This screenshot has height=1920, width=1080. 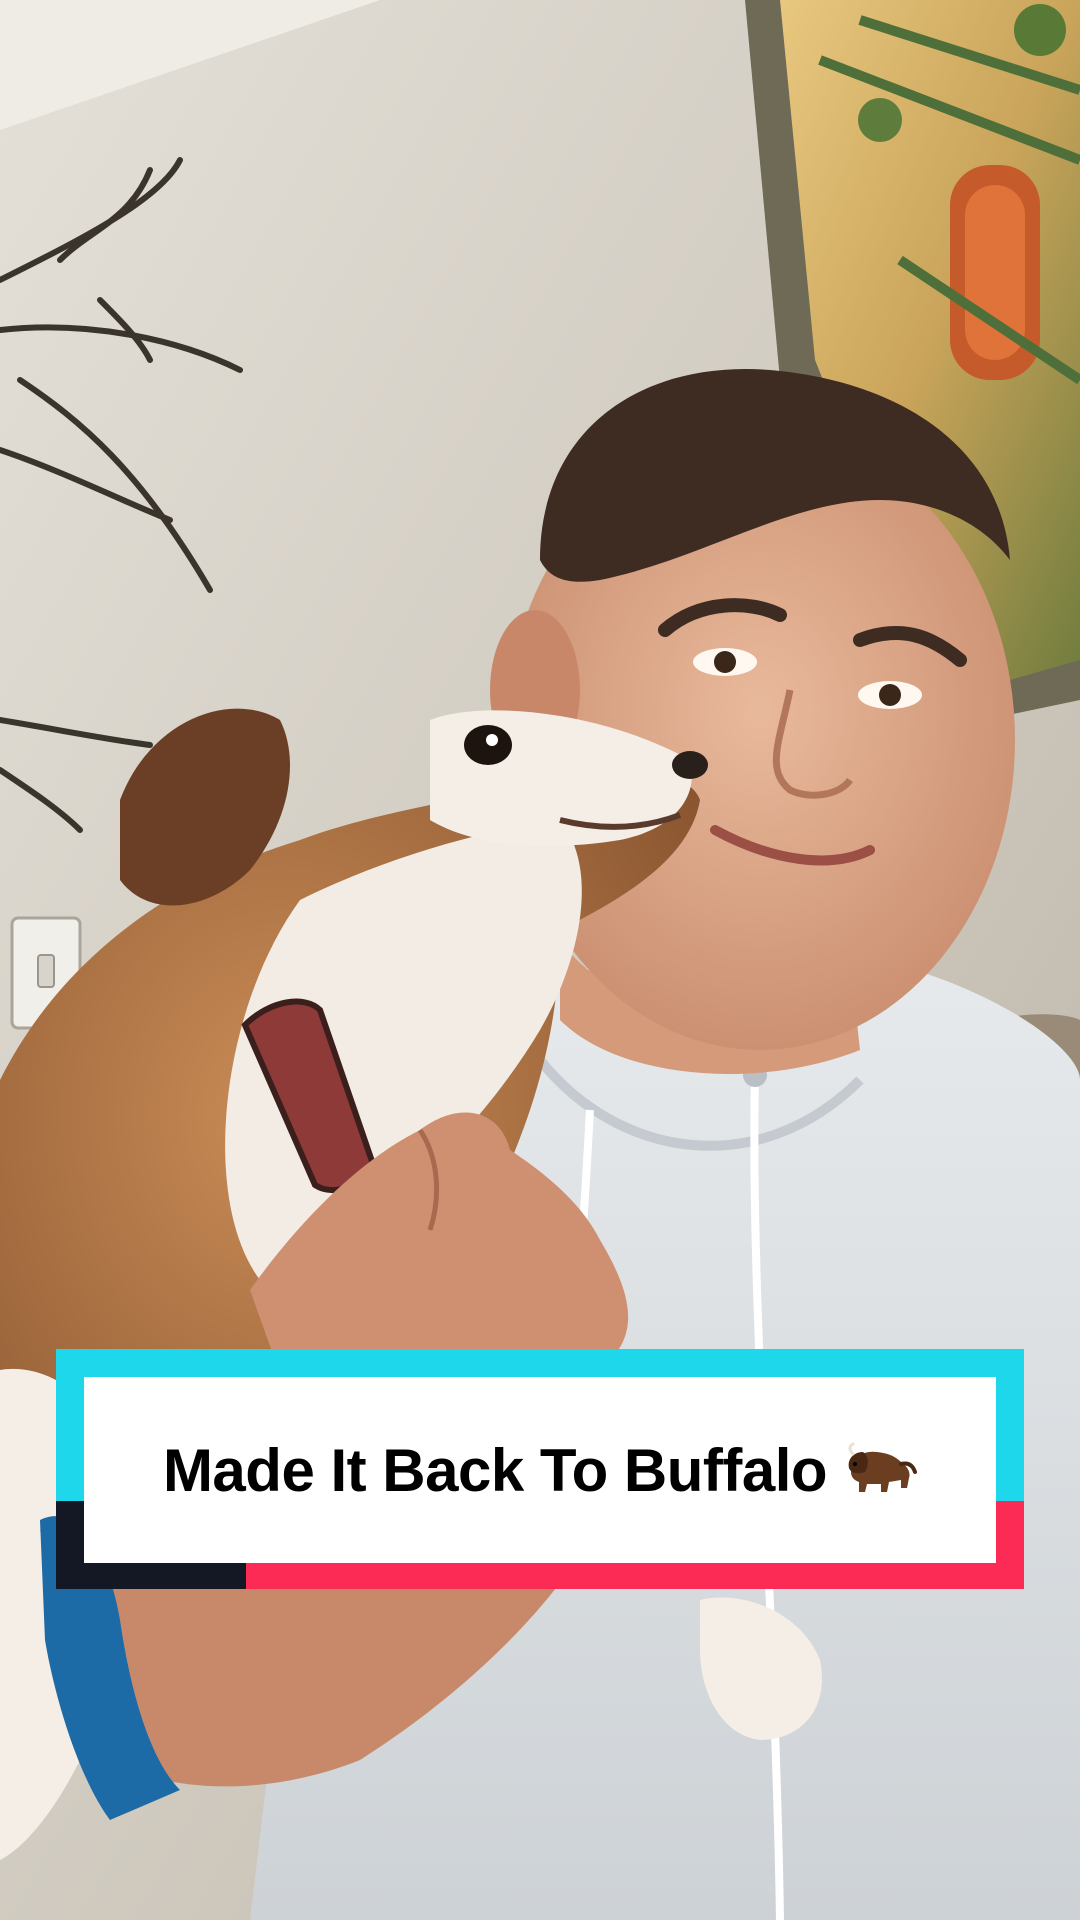 I want to click on caption-banner: Made It Back To Buffalo, so click(x=540, y=1469).